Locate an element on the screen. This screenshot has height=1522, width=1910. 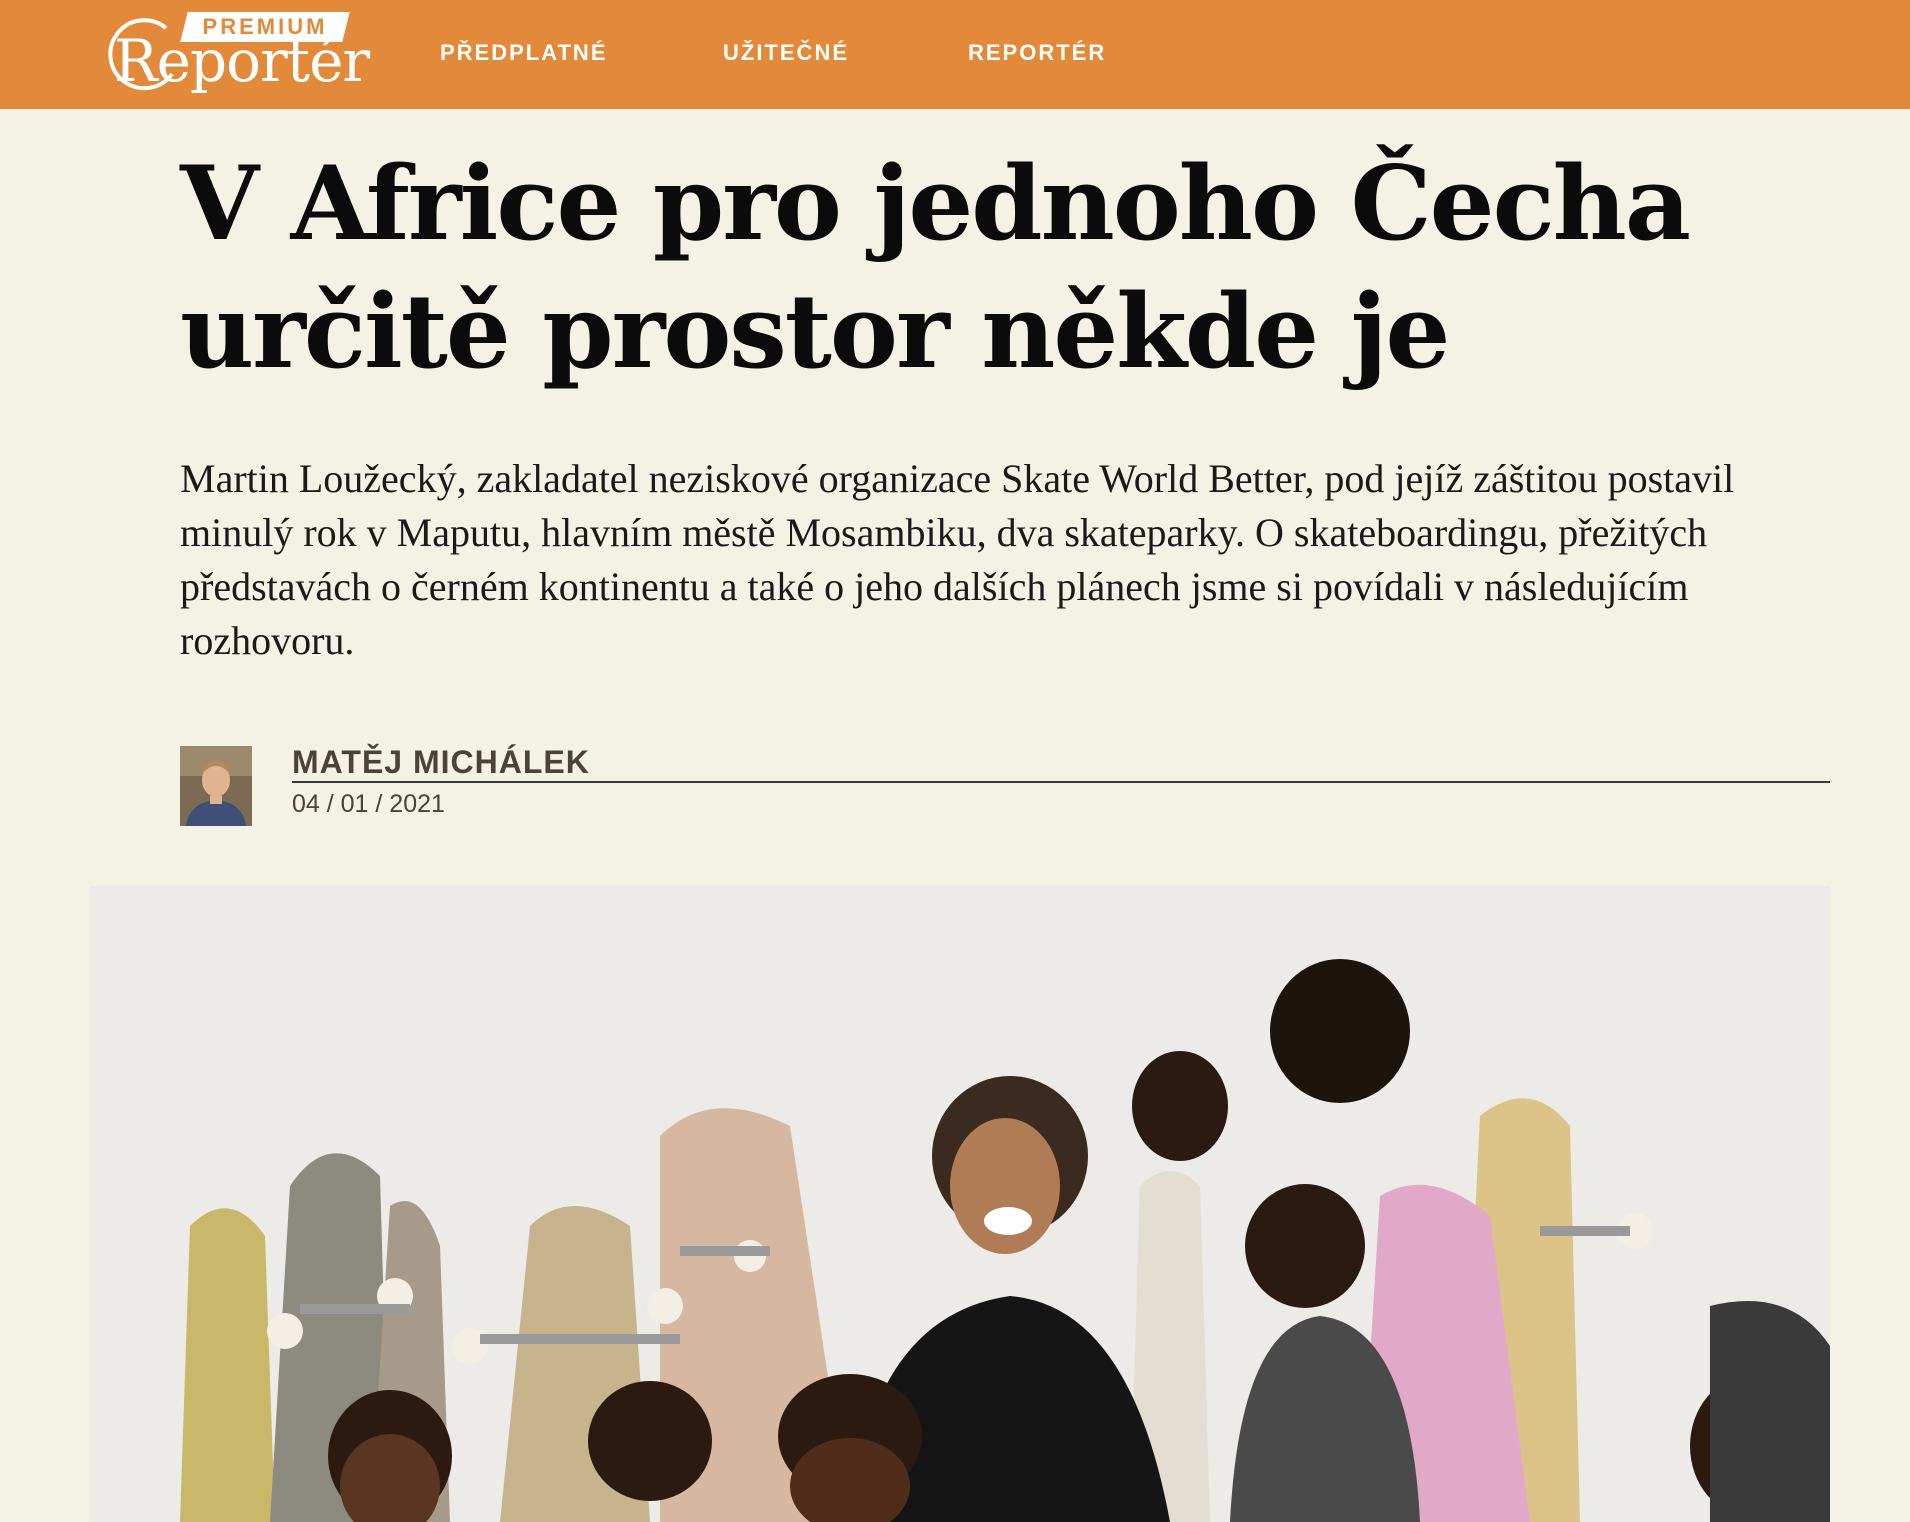
logo-wordmark: Reportér is located at coordinates (242, 61).